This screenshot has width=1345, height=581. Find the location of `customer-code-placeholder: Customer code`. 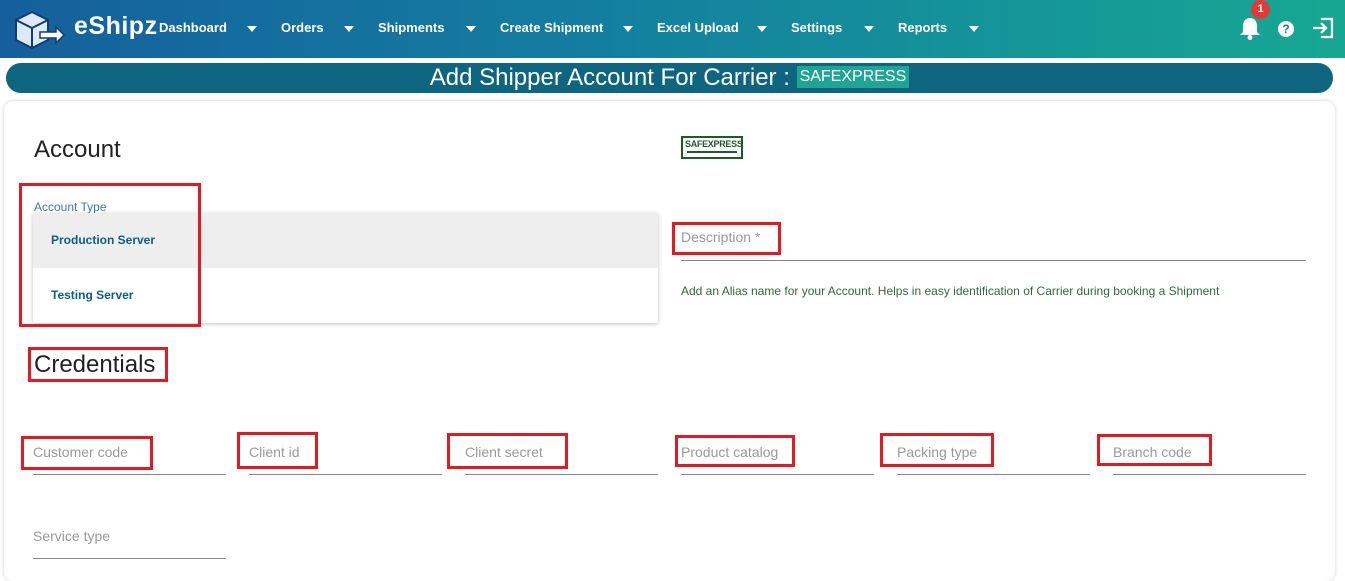

customer-code-placeholder: Customer code is located at coordinates (80, 452).